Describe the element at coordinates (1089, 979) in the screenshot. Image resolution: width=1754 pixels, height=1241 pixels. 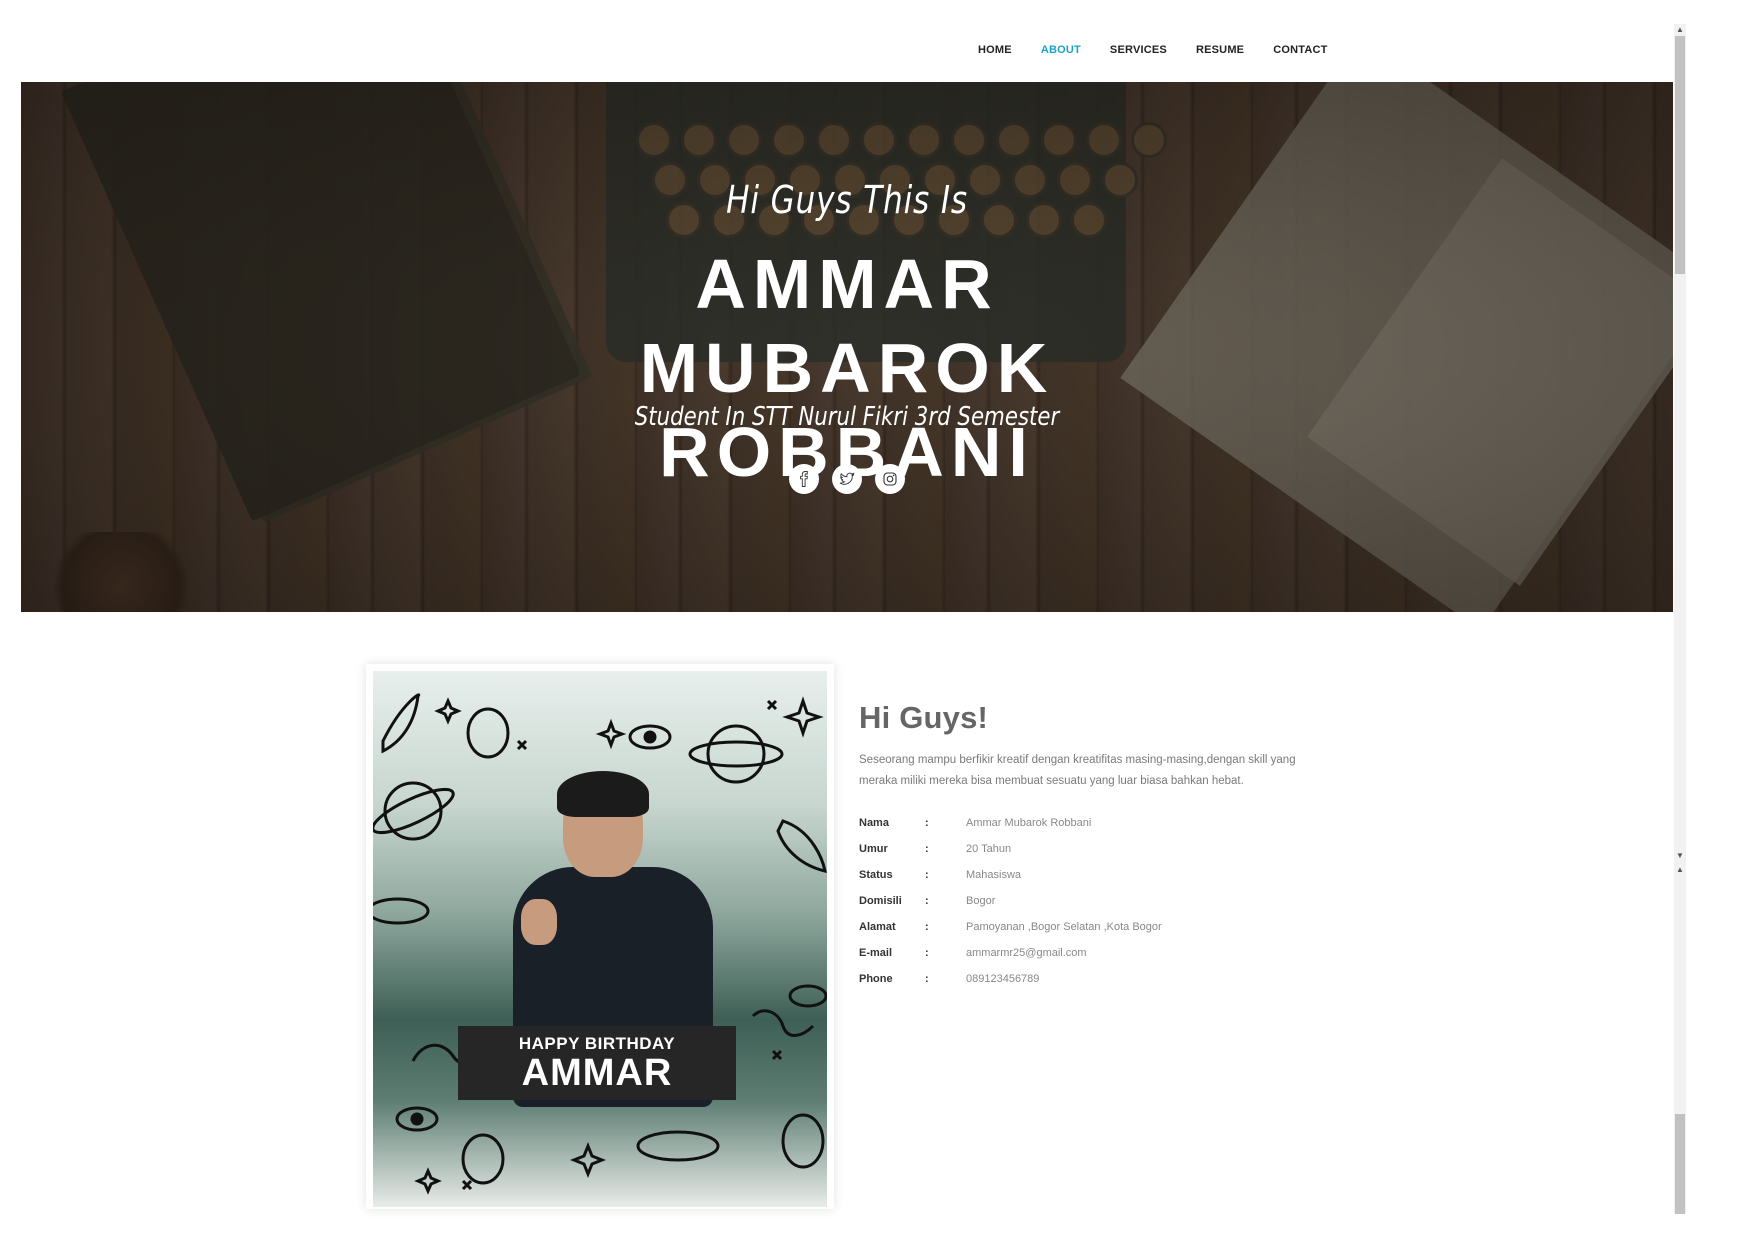
I see `detail-row-phone: Phone : 089123456789` at that location.